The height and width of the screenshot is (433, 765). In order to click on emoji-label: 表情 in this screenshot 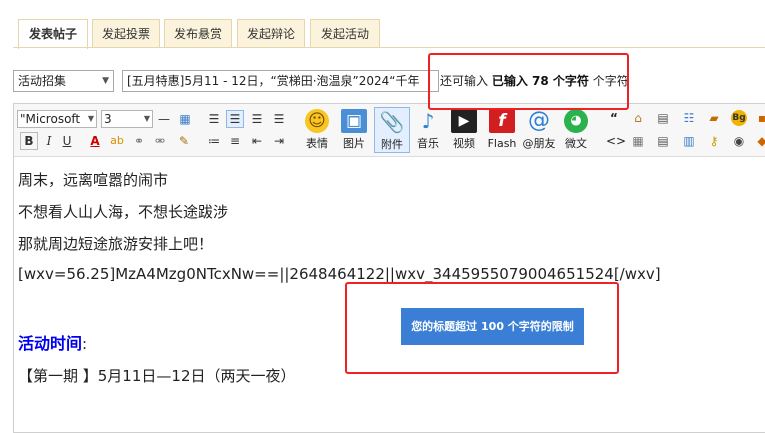, I will do `click(317, 143)`.